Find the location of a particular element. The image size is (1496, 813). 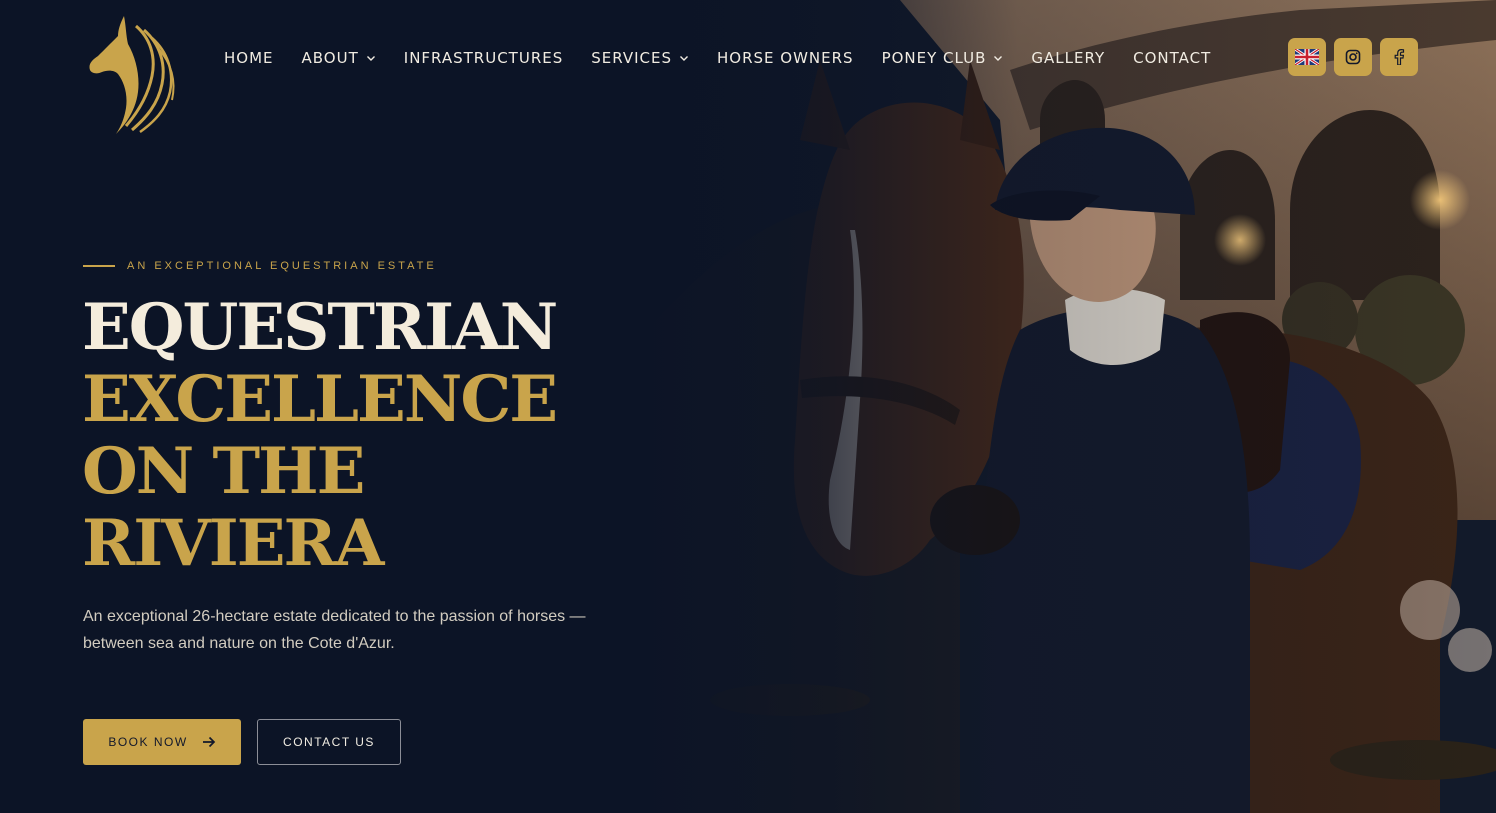

nav-item-label: INFRASTRUCTURES is located at coordinates (483, 58).